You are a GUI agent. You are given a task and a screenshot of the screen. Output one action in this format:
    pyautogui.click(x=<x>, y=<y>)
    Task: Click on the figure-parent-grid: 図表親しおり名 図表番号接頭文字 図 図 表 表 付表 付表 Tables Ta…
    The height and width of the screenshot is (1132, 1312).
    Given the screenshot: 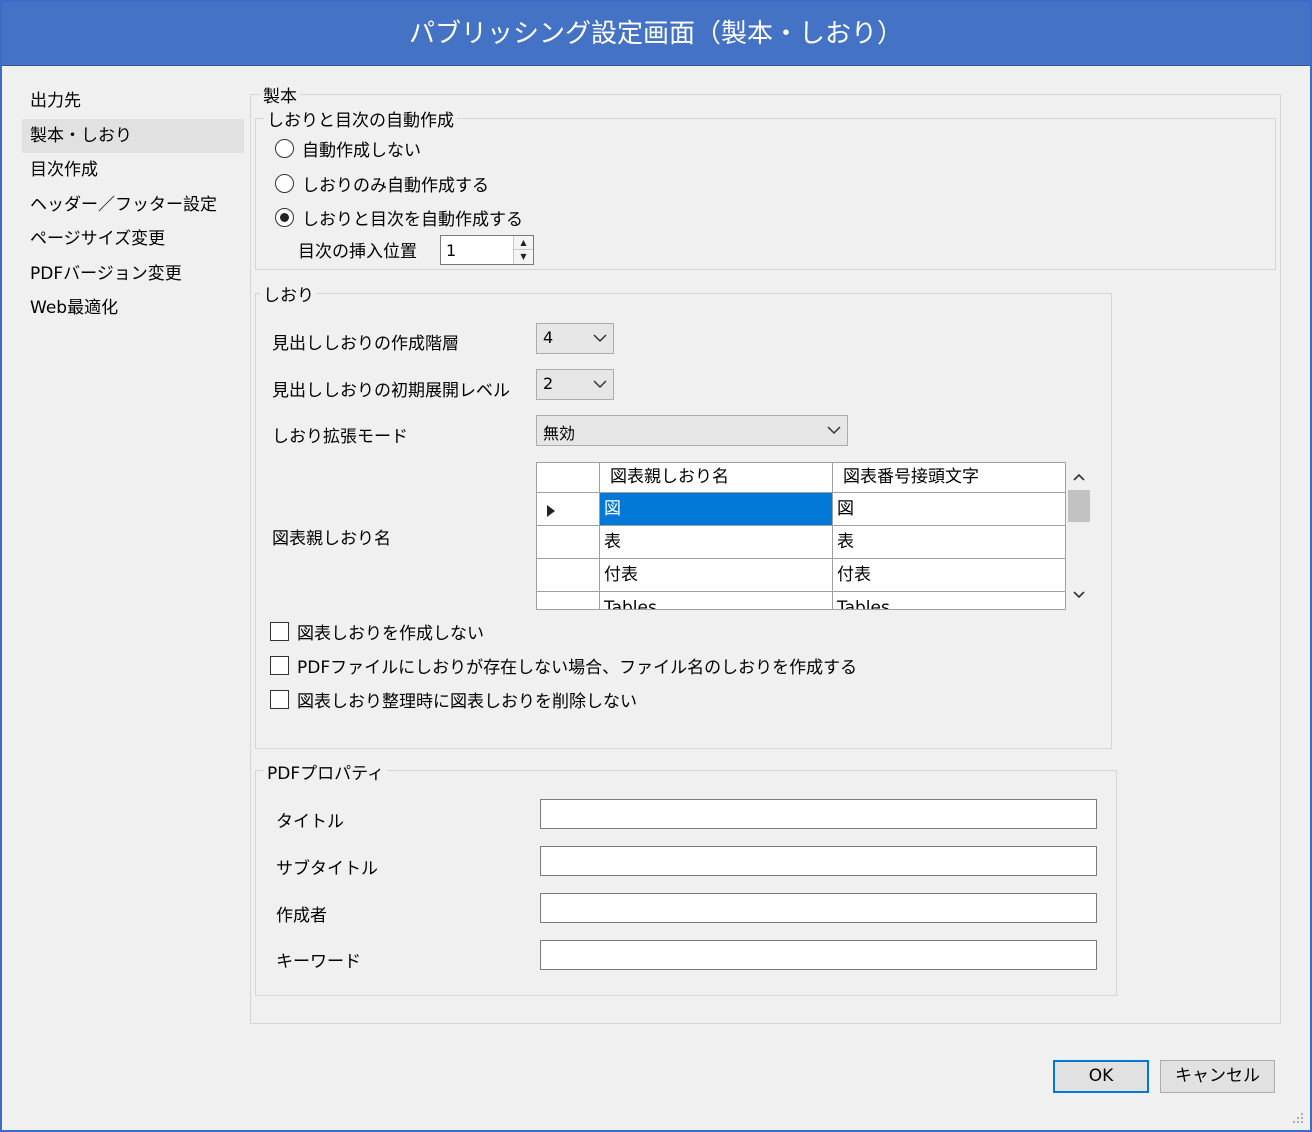 What is the action you would take?
    pyautogui.click(x=801, y=536)
    